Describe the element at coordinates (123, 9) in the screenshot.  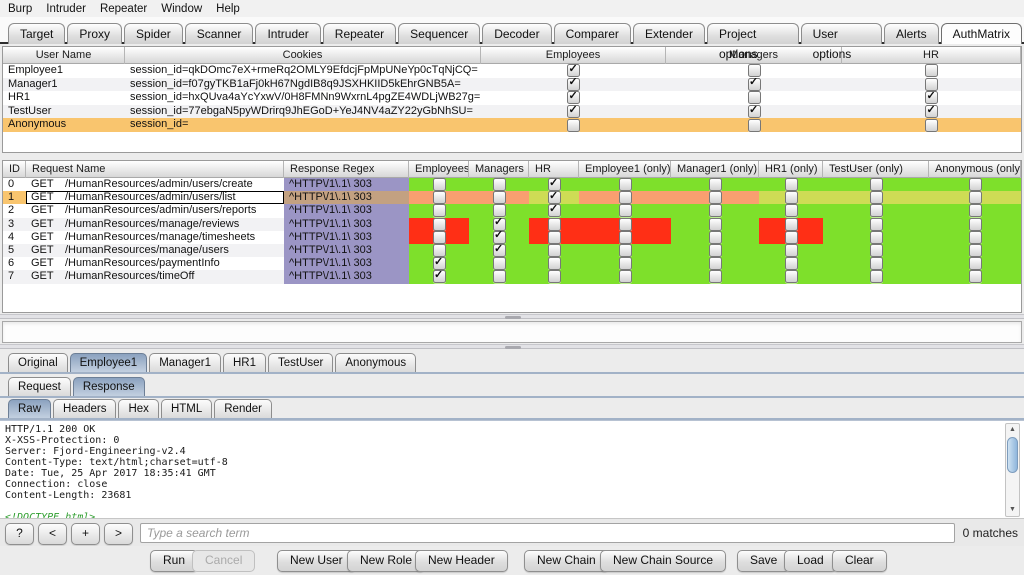
I see `menu-repeater: Repeater` at that location.